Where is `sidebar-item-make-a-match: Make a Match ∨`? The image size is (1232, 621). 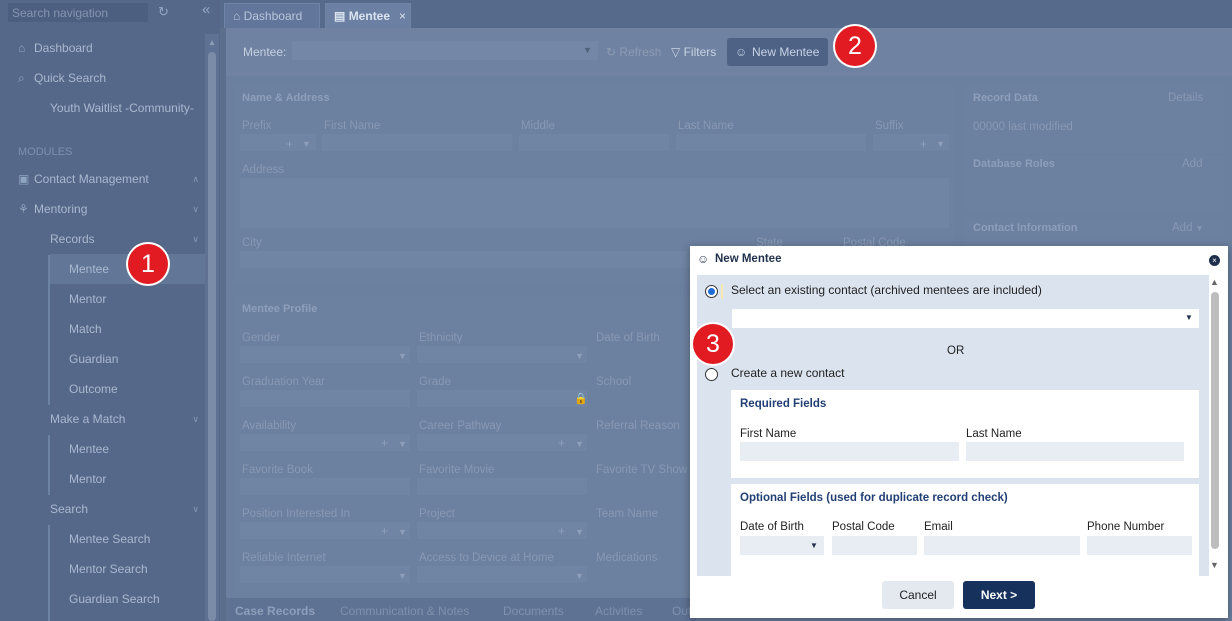
sidebar-item-make-a-match: Make a Match ∨ is located at coordinates (102, 419).